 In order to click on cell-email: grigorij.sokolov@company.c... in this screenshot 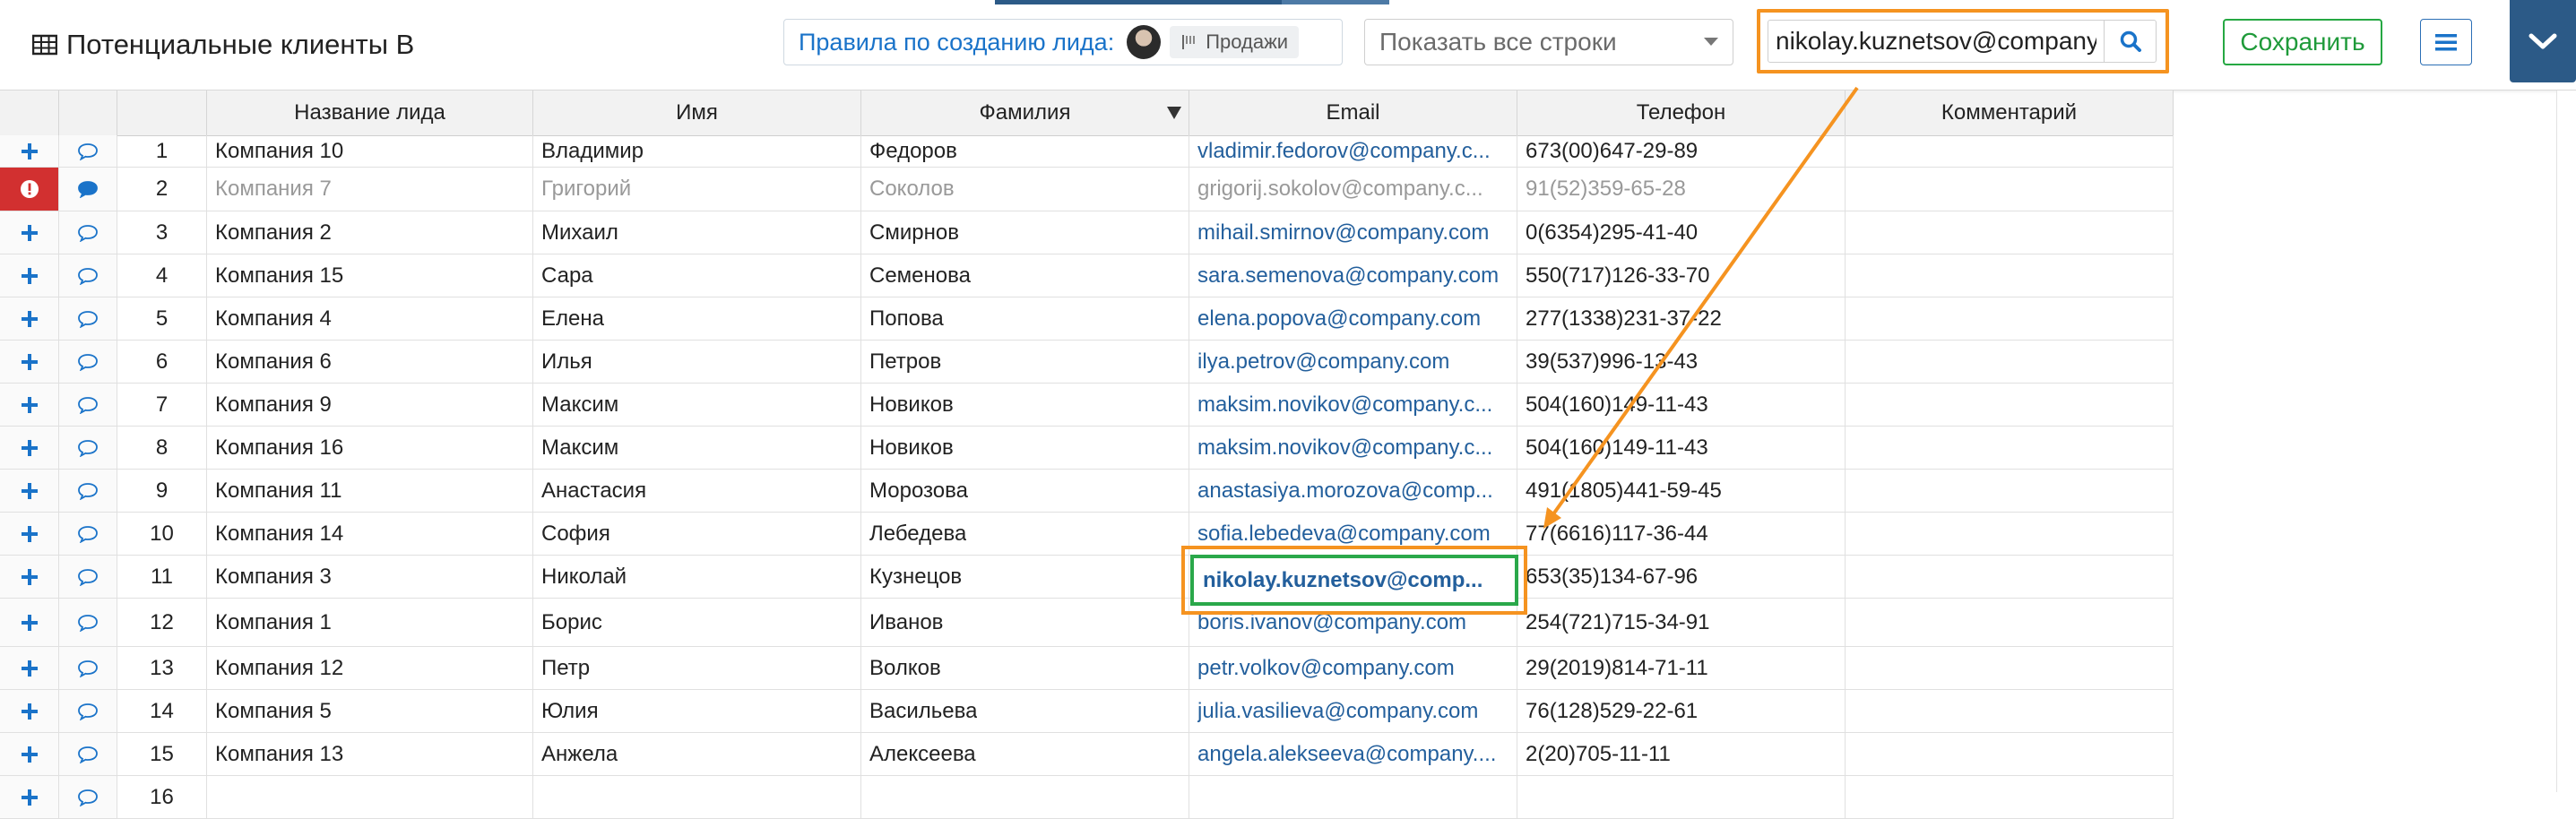, I will do `click(1353, 190)`.